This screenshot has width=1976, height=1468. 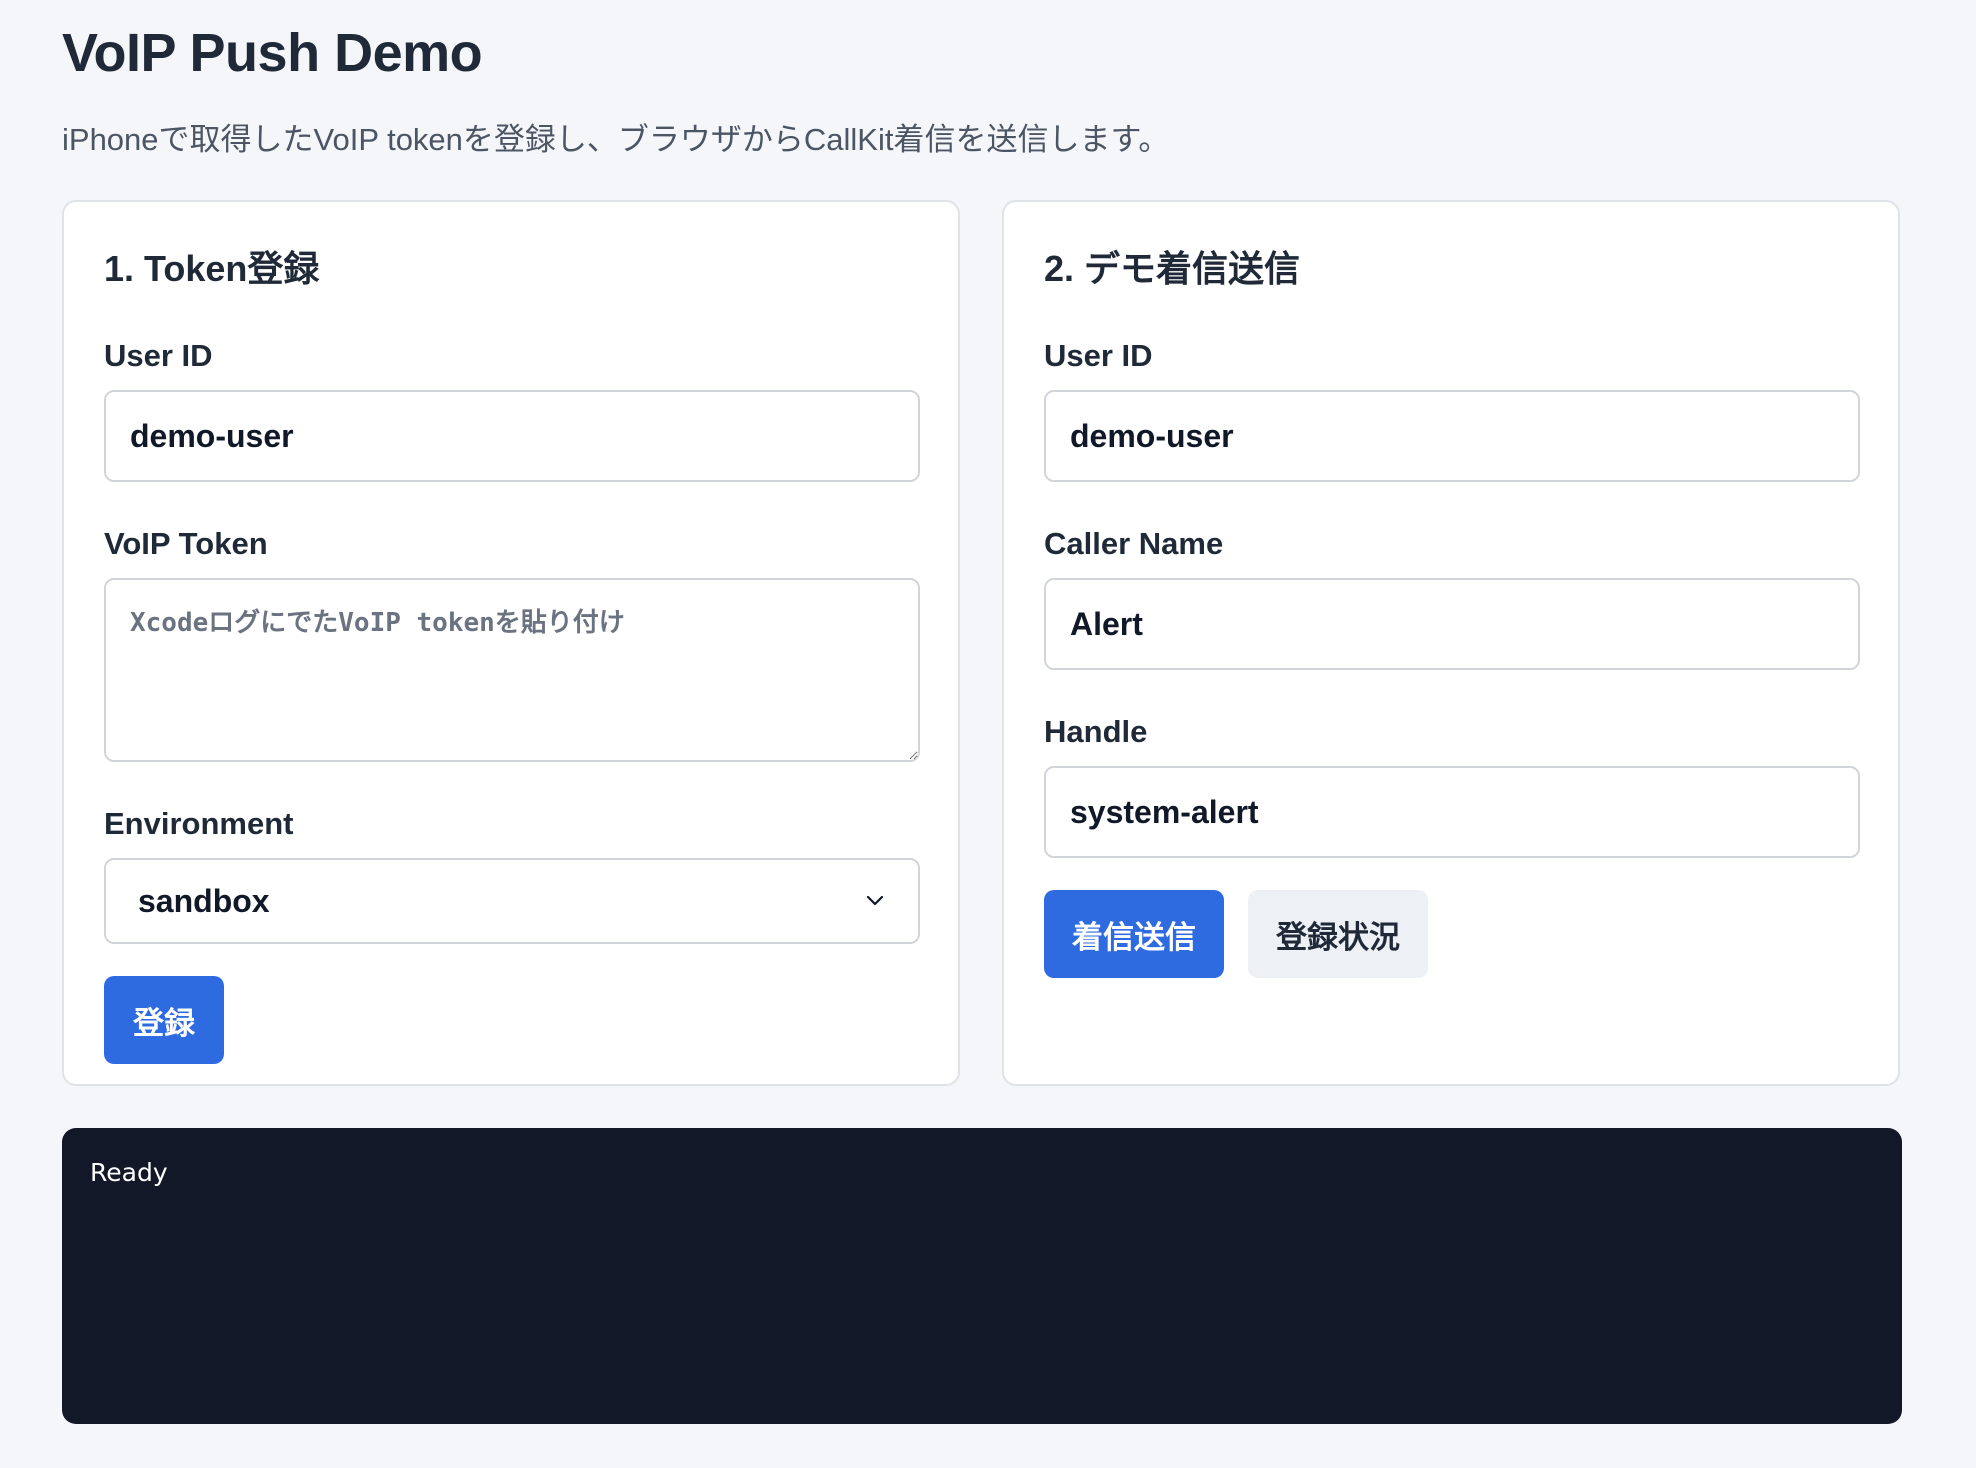 I want to click on registration-status-button: 登録状況, so click(x=1338, y=934).